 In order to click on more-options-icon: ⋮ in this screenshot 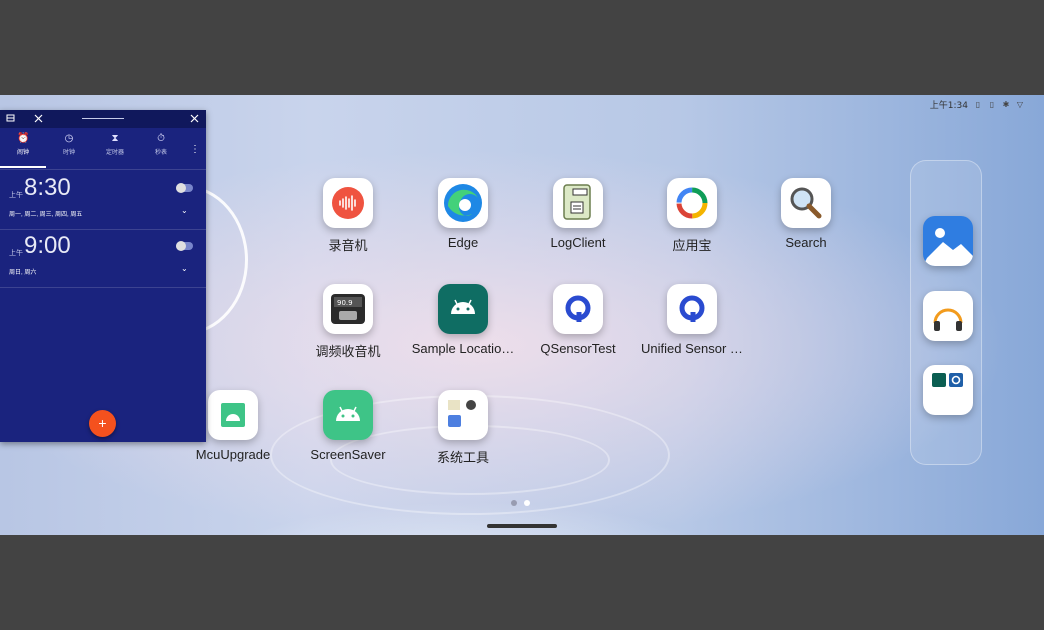, I will do `click(195, 149)`.